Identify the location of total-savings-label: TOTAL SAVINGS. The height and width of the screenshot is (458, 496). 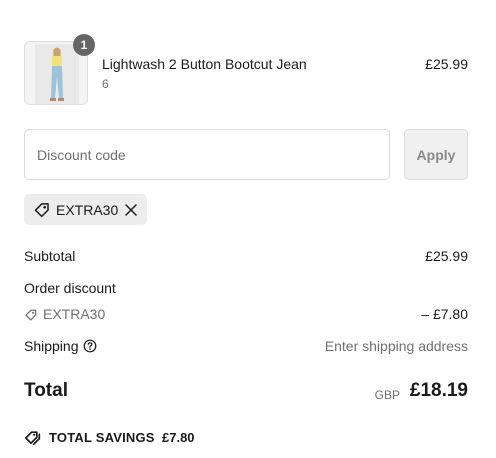
(102, 437).